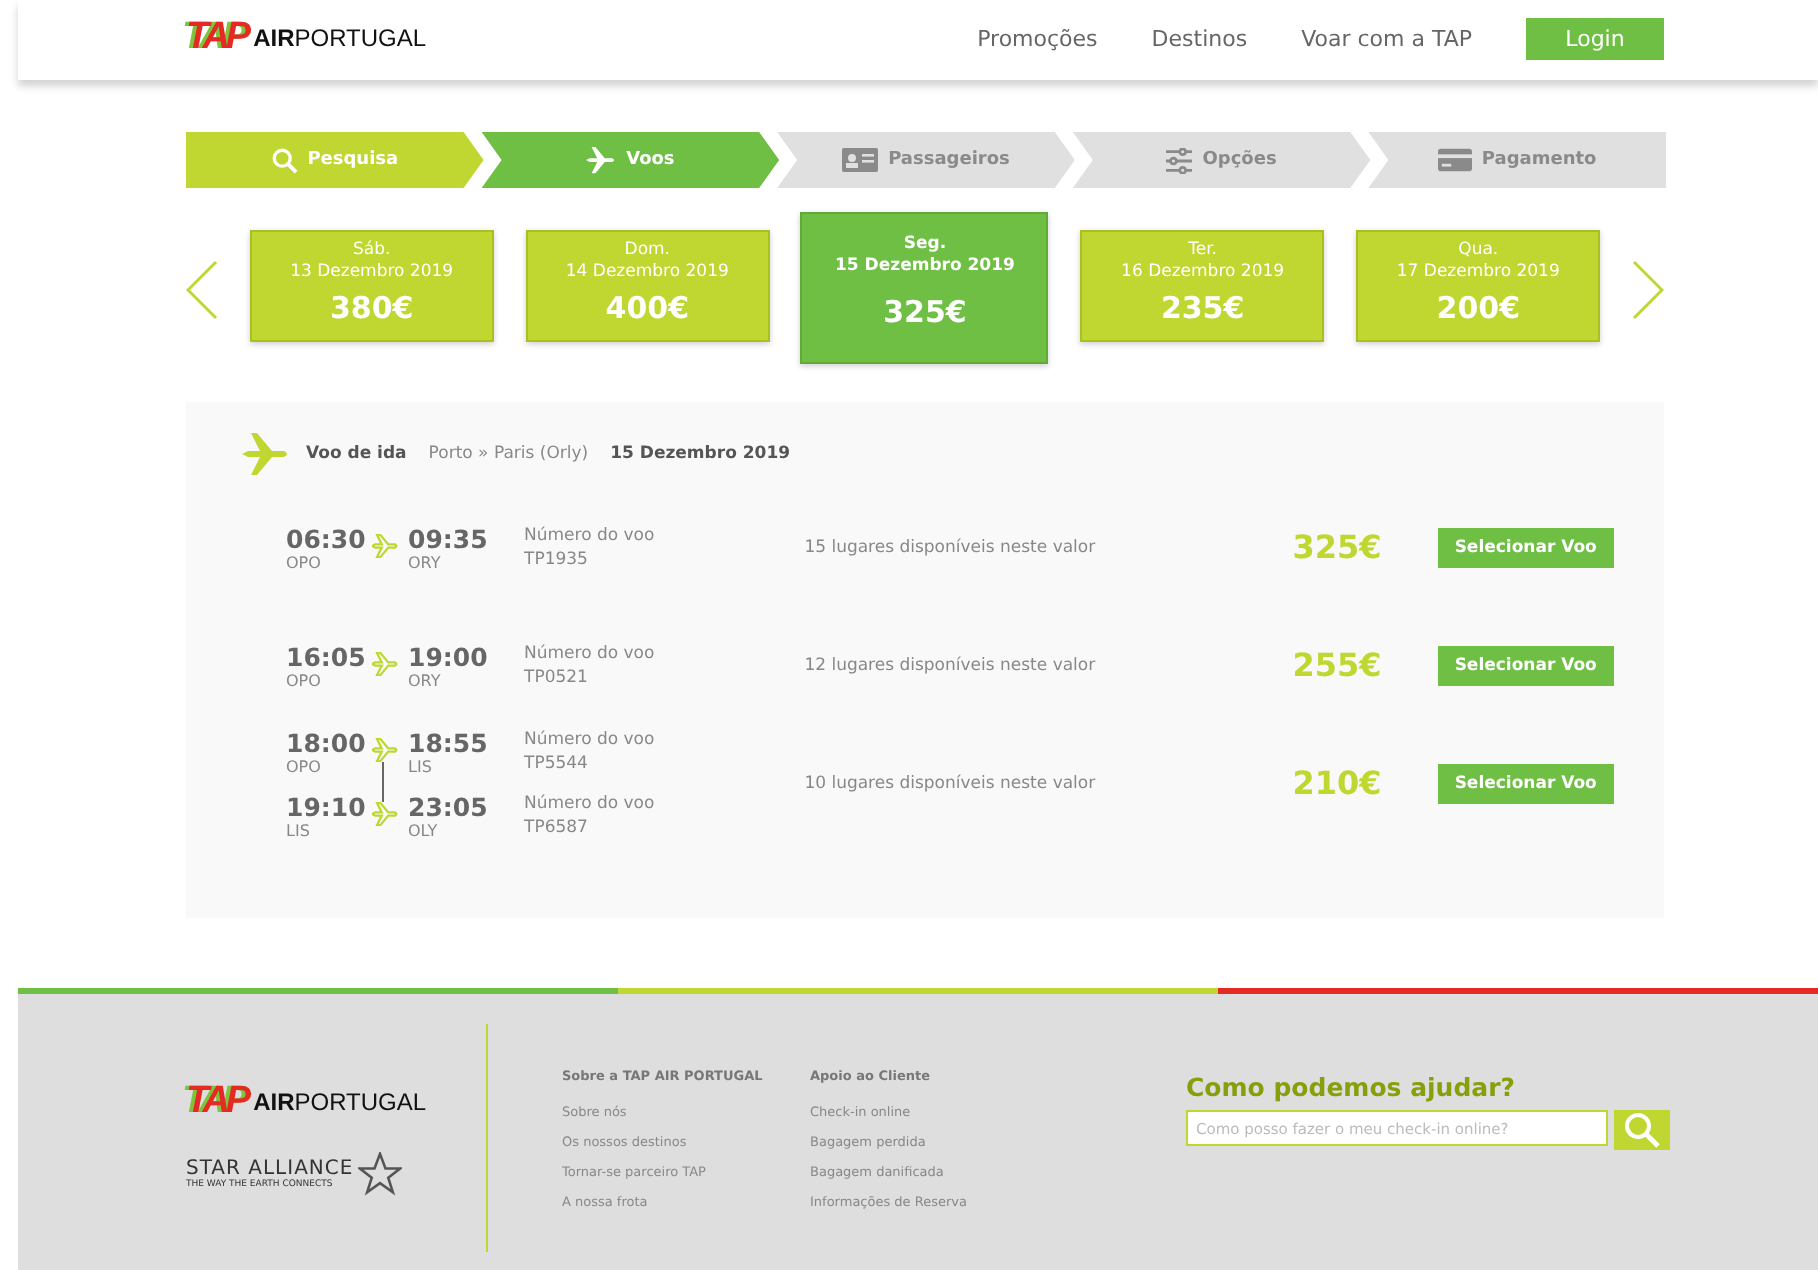  What do you see at coordinates (557, 559) in the screenshot?
I see `flight-number: TP1935` at bounding box center [557, 559].